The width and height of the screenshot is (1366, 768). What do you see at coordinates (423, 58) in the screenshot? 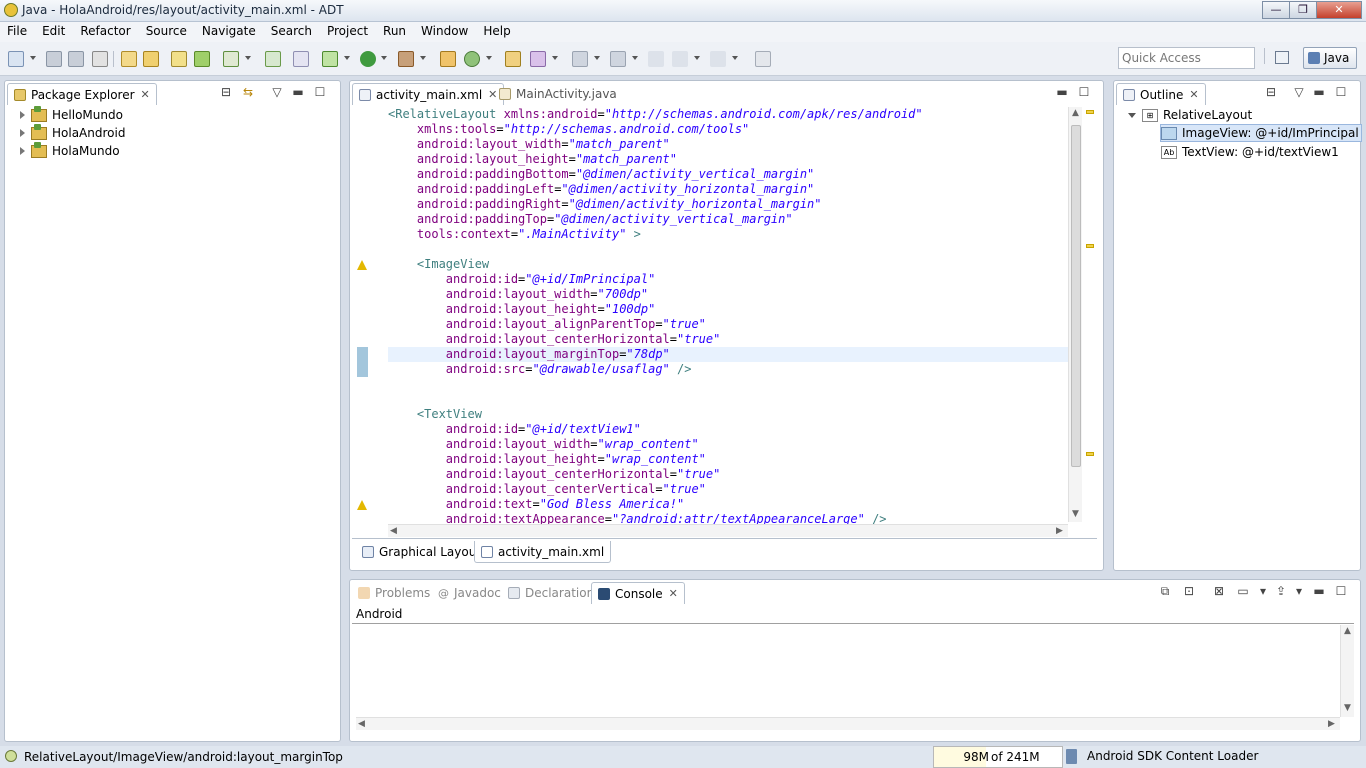
I see `external-tools-dropdown-icon` at bounding box center [423, 58].